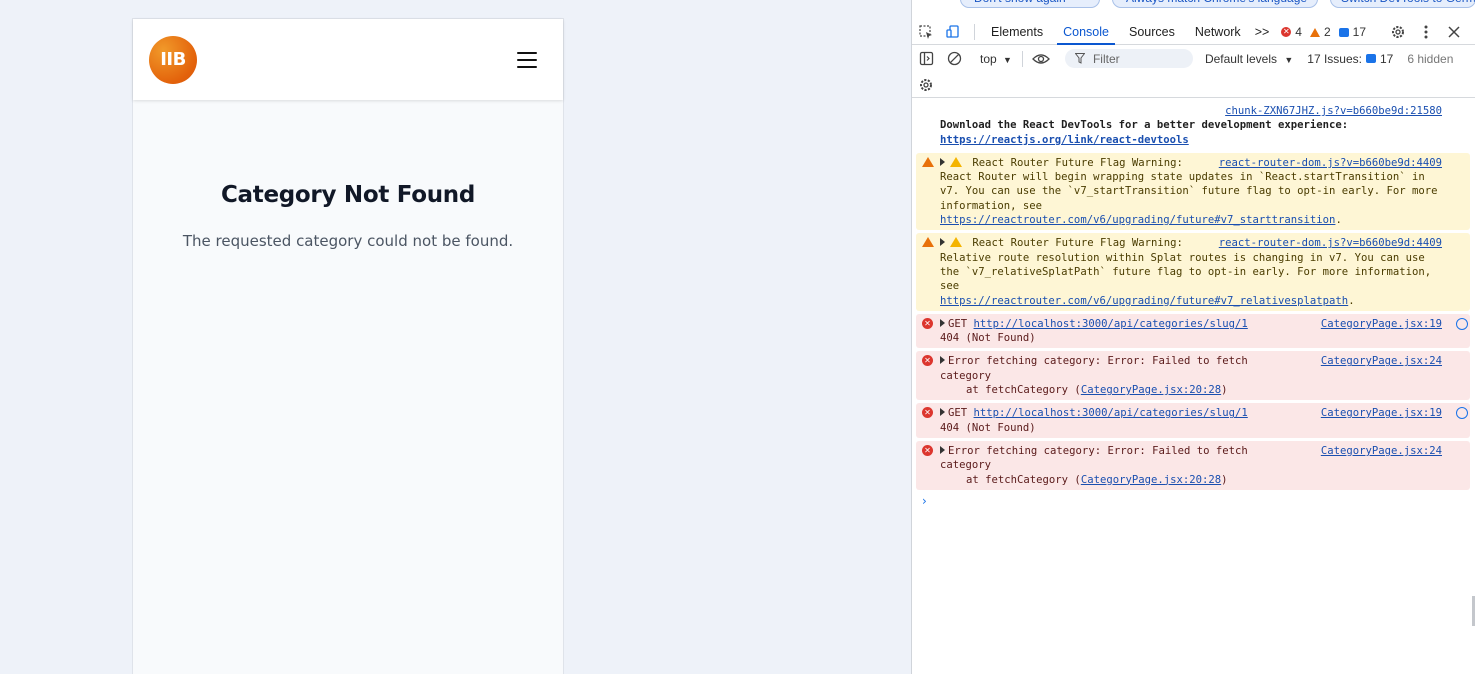 This screenshot has height=674, width=1475. What do you see at coordinates (1218, 32) in the screenshot?
I see `tab-network: Network` at bounding box center [1218, 32].